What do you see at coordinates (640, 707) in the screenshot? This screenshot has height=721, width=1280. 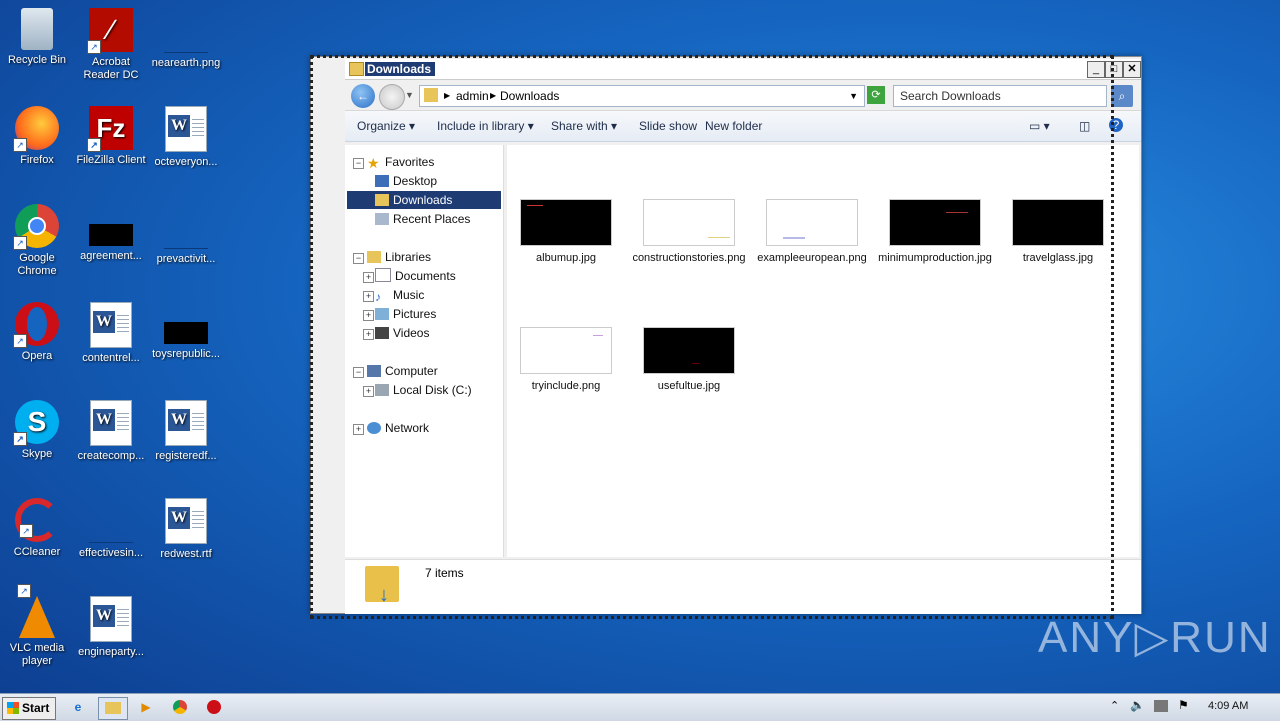 I see `taskbar: Start e ▶ ⌃ 🔈 ⚑ 4:09 AM` at bounding box center [640, 707].